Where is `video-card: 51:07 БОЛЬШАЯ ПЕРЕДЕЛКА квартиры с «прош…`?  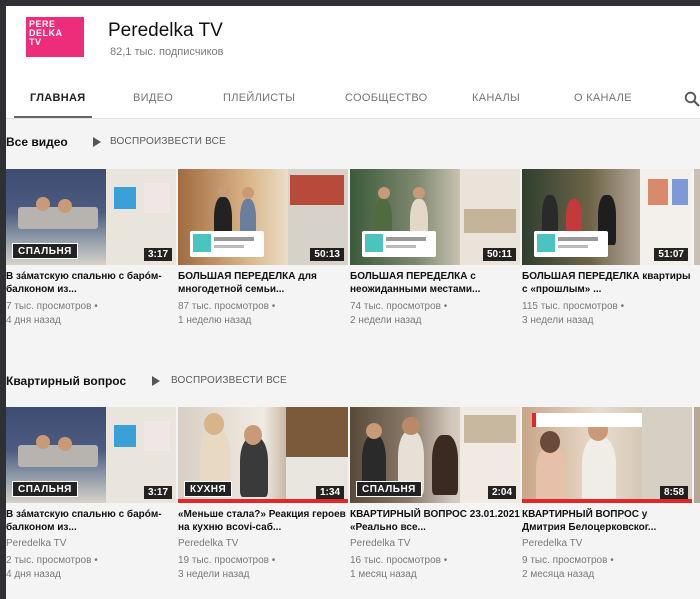
video-card: 51:07 БОЛЬШАЯ ПЕРЕДЕЛКА квартиры с «прош… is located at coordinates (607, 248).